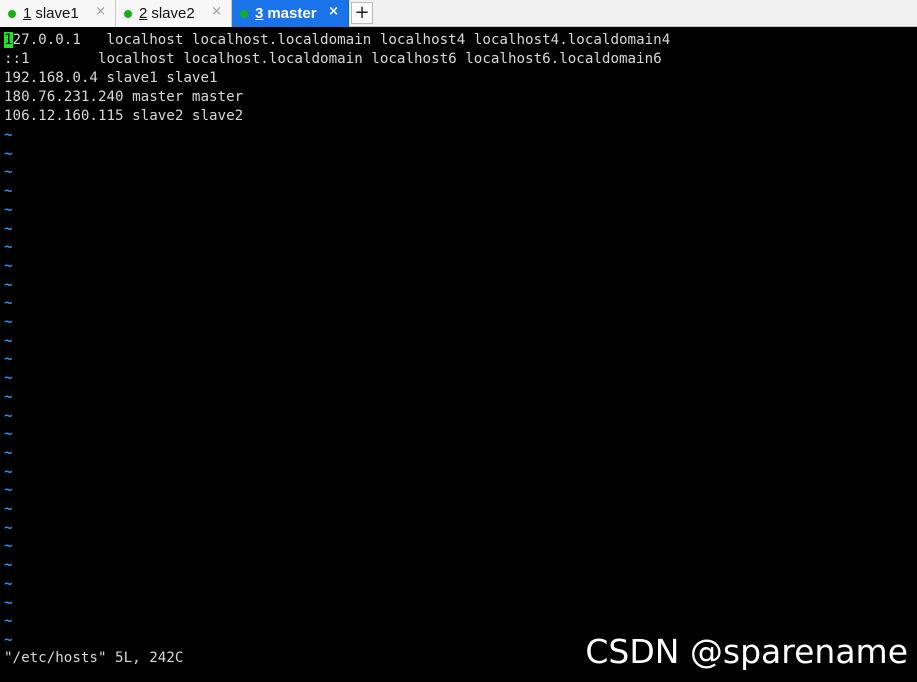 This screenshot has height=682, width=917. Describe the element at coordinates (27, 13) in the screenshot. I see `tab-number: 1` at that location.